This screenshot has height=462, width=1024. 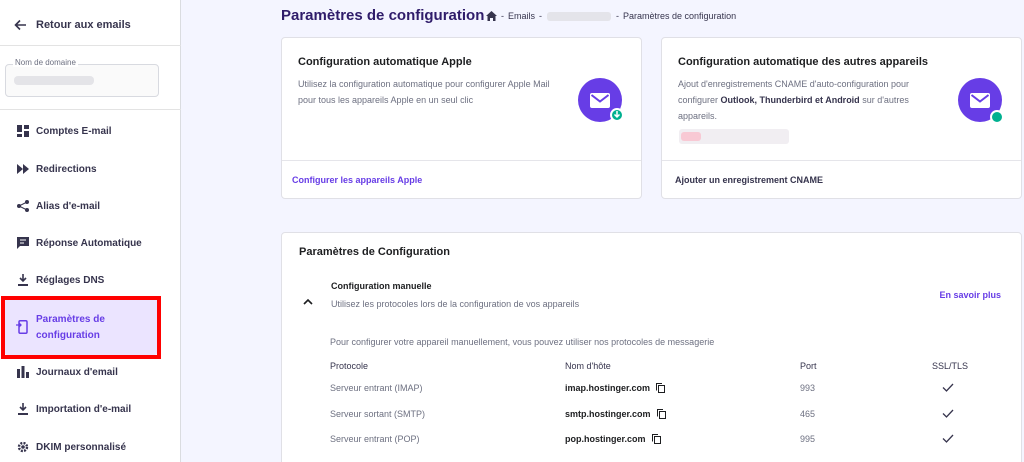 I want to click on col-header-protocol: Protocole, so click(x=349, y=366).